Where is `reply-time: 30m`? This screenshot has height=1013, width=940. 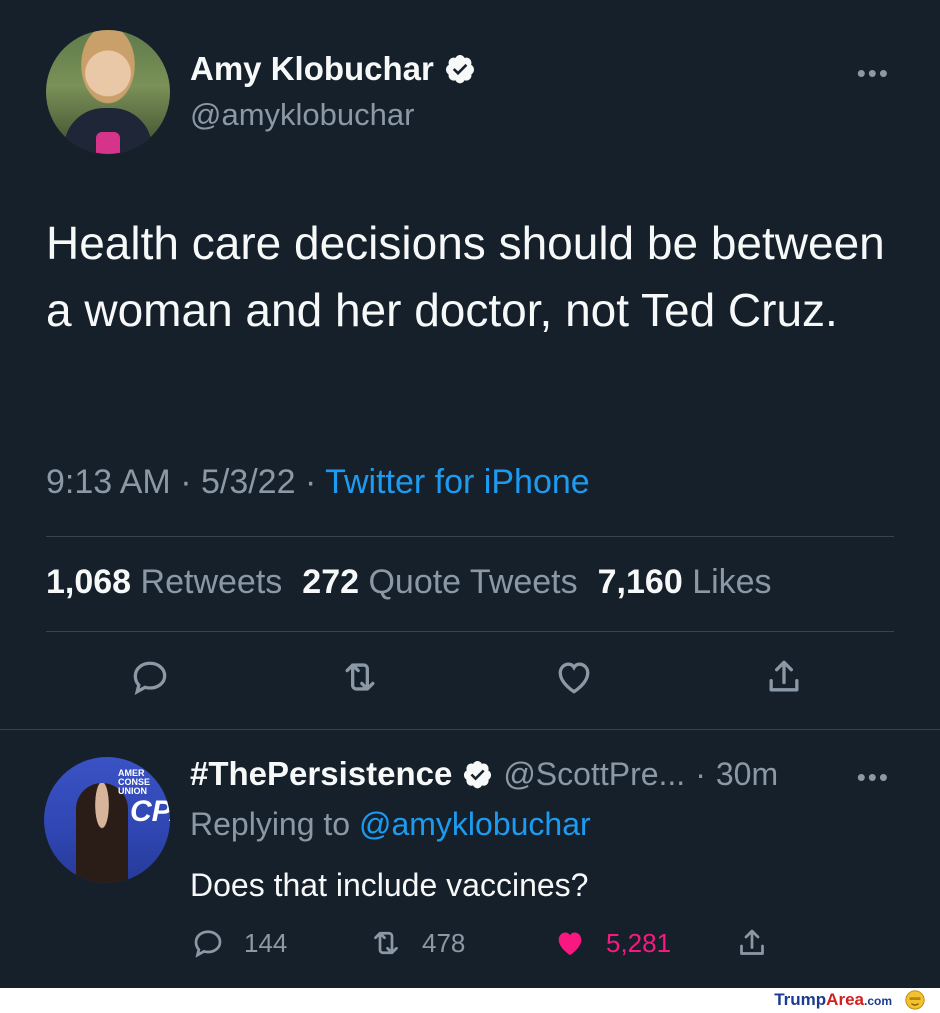 reply-time: 30m is located at coordinates (747, 774).